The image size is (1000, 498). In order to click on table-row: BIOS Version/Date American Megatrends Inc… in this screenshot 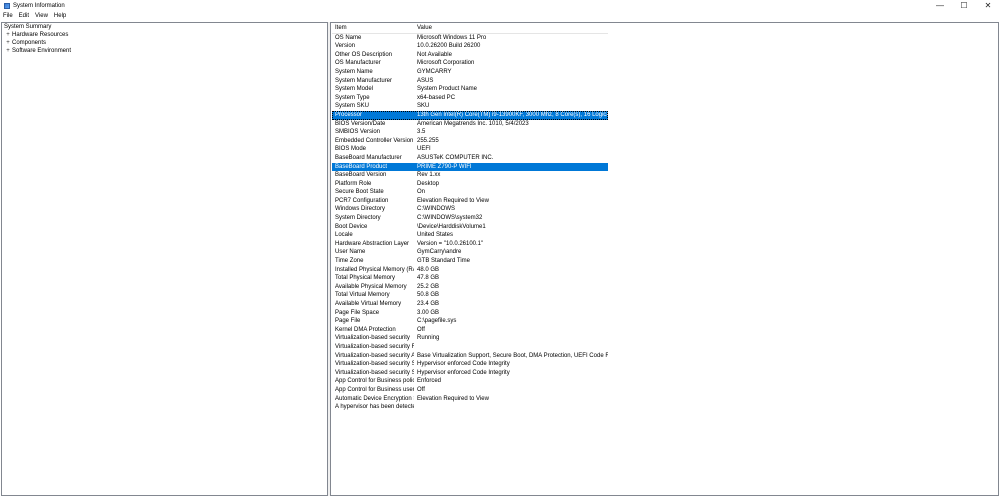, I will do `click(470, 124)`.